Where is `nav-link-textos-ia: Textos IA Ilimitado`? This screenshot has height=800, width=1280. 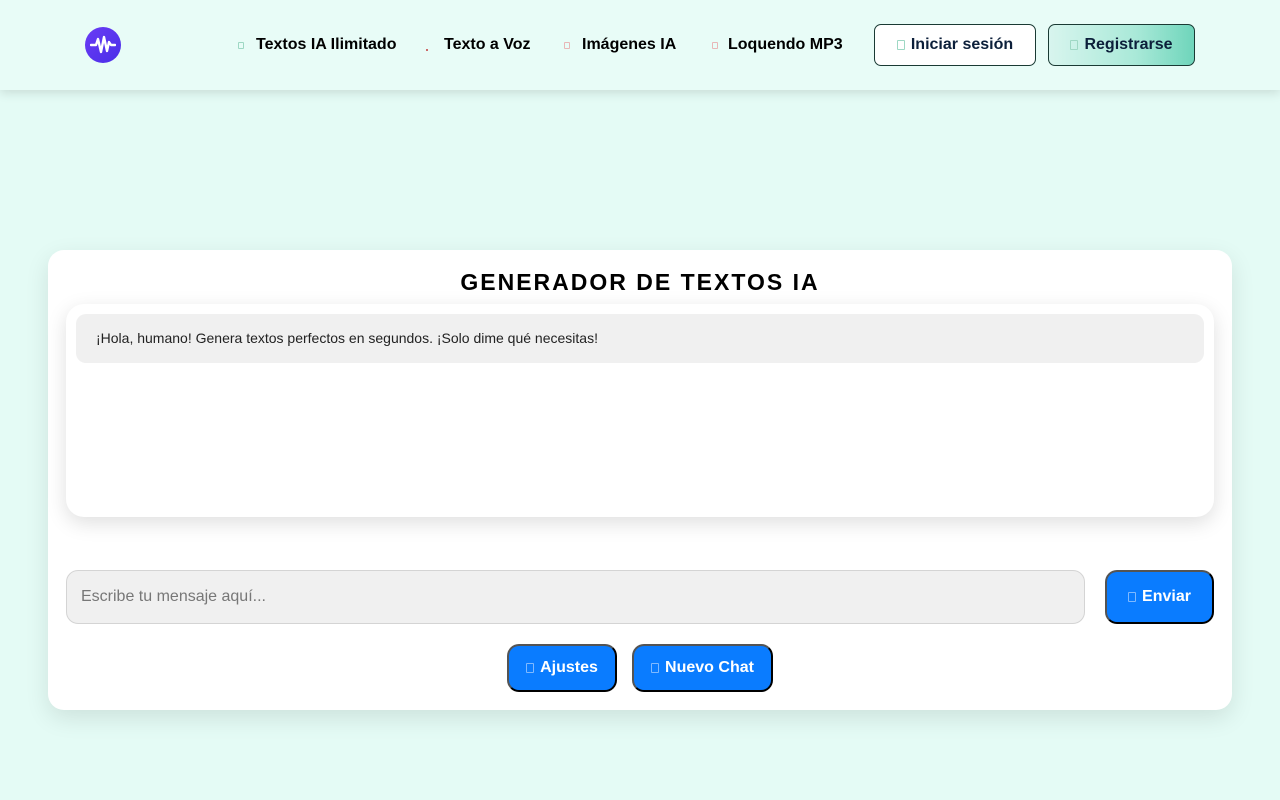
nav-link-textos-ia: Textos IA Ilimitado is located at coordinates (317, 45).